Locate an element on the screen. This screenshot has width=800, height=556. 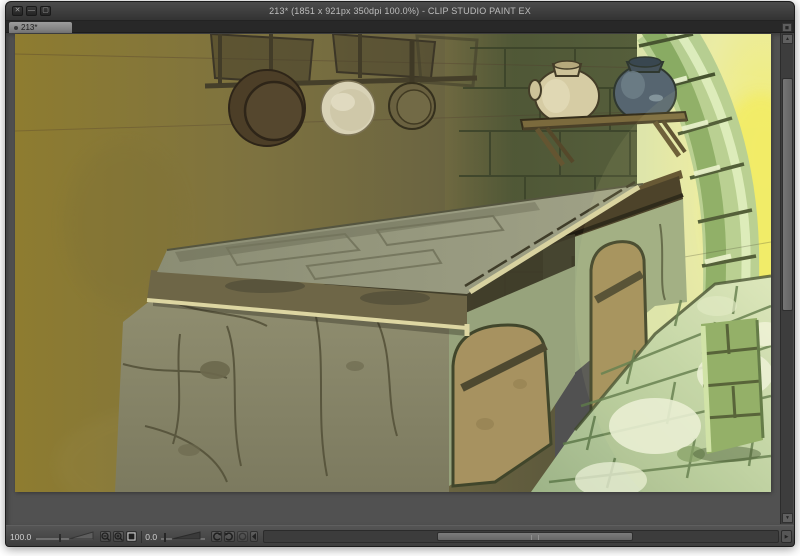
window-controls: ✕ — ▢ is located at coordinates (31, 11).